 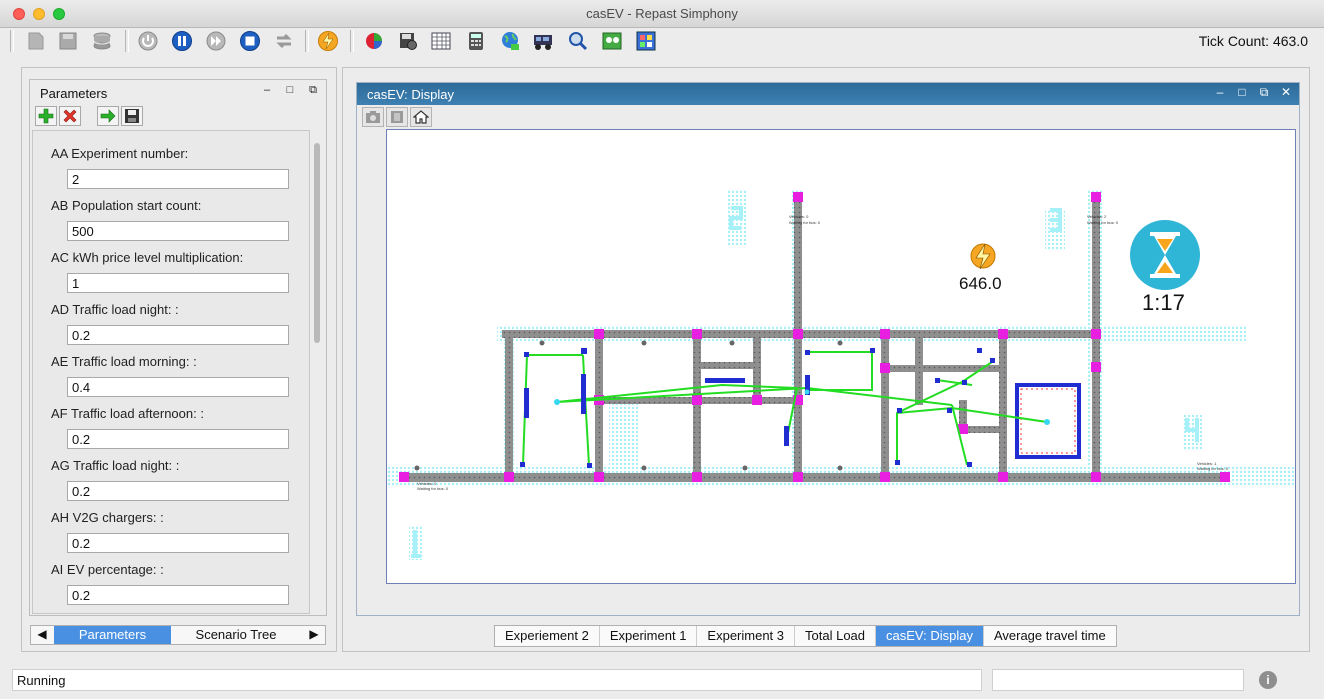 I want to click on reset-button, so click(x=284, y=41).